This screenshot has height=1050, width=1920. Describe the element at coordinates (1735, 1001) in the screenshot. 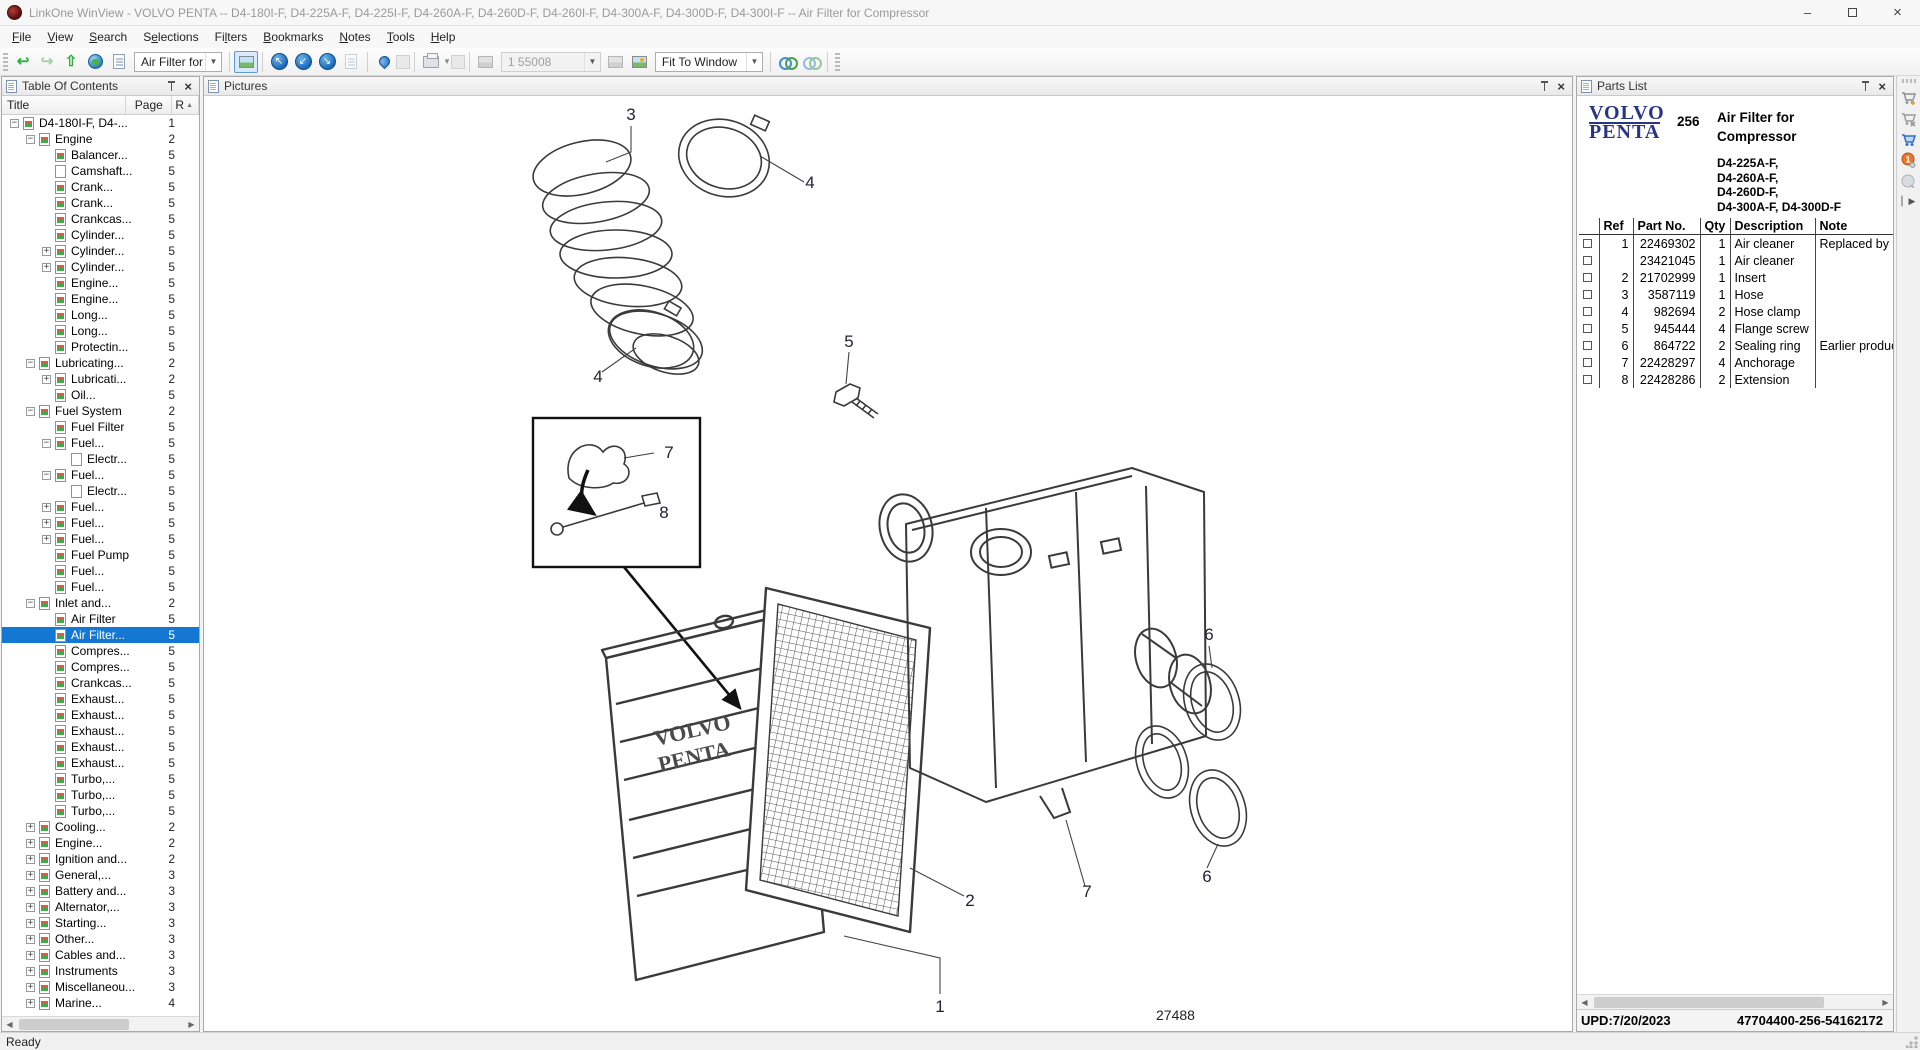

I see `parts-hscrollbar: ◀ ▶` at that location.